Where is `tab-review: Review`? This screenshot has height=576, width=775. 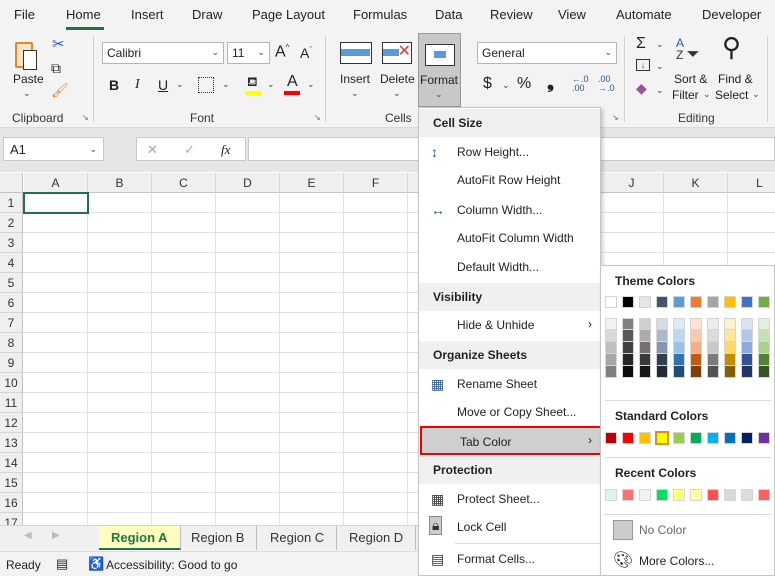 tab-review: Review is located at coordinates (511, 14).